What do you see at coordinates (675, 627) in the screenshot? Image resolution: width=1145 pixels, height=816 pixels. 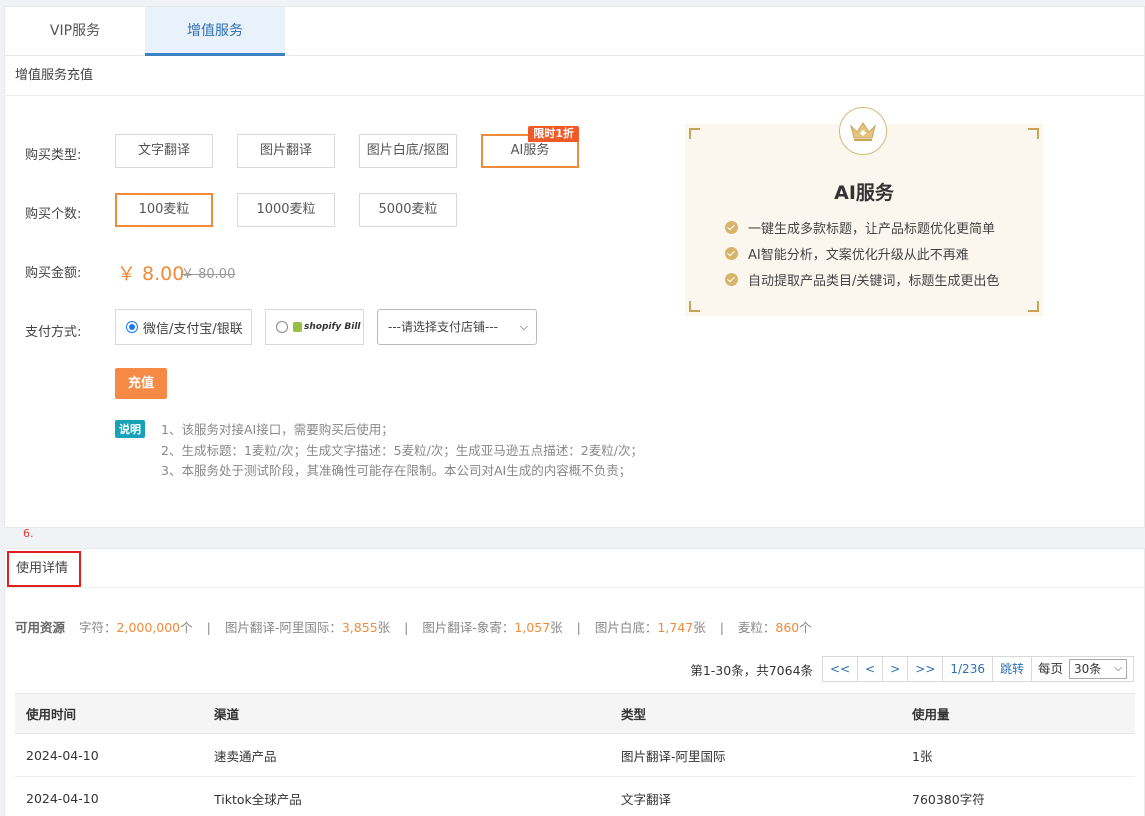 I see `resource-value: 1,747` at bounding box center [675, 627].